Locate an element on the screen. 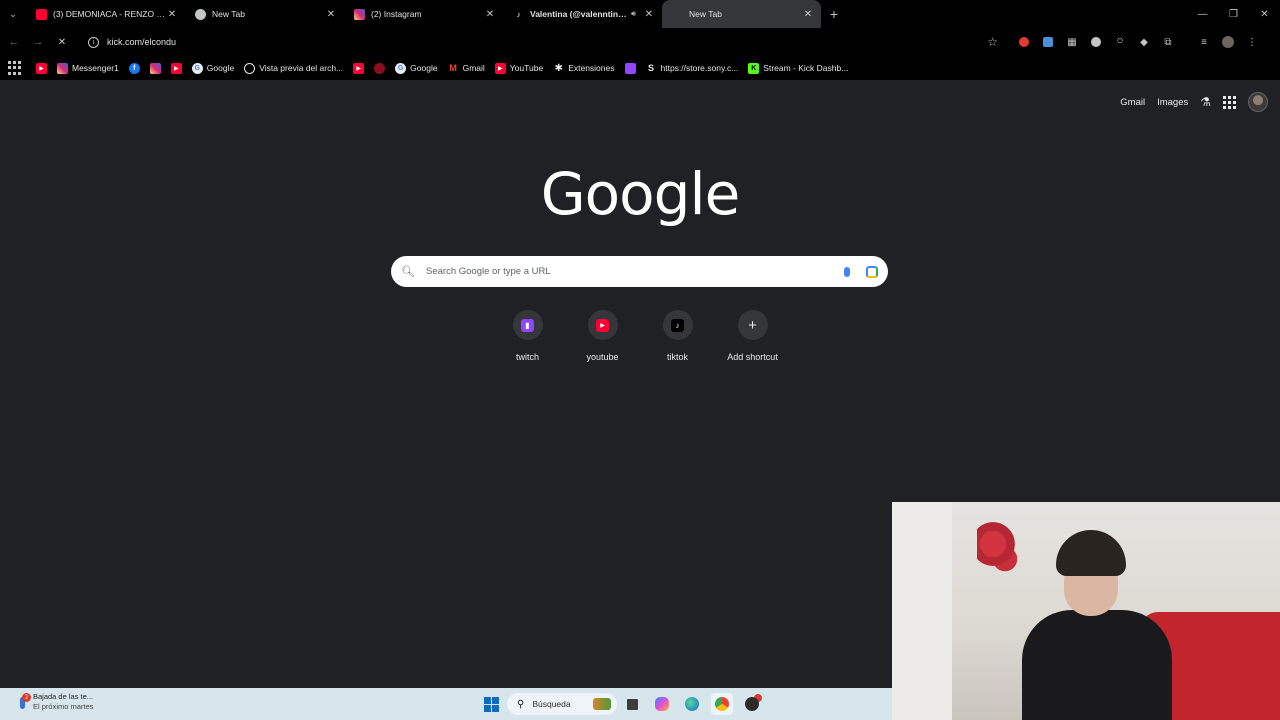 The width and height of the screenshot is (1280, 720). google-logo: Google is located at coordinates (640, 194).